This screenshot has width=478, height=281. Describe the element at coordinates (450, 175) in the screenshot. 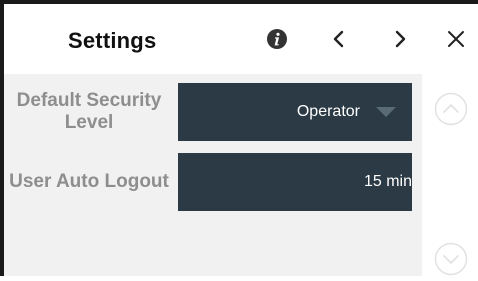

I see `scrollbar` at that location.